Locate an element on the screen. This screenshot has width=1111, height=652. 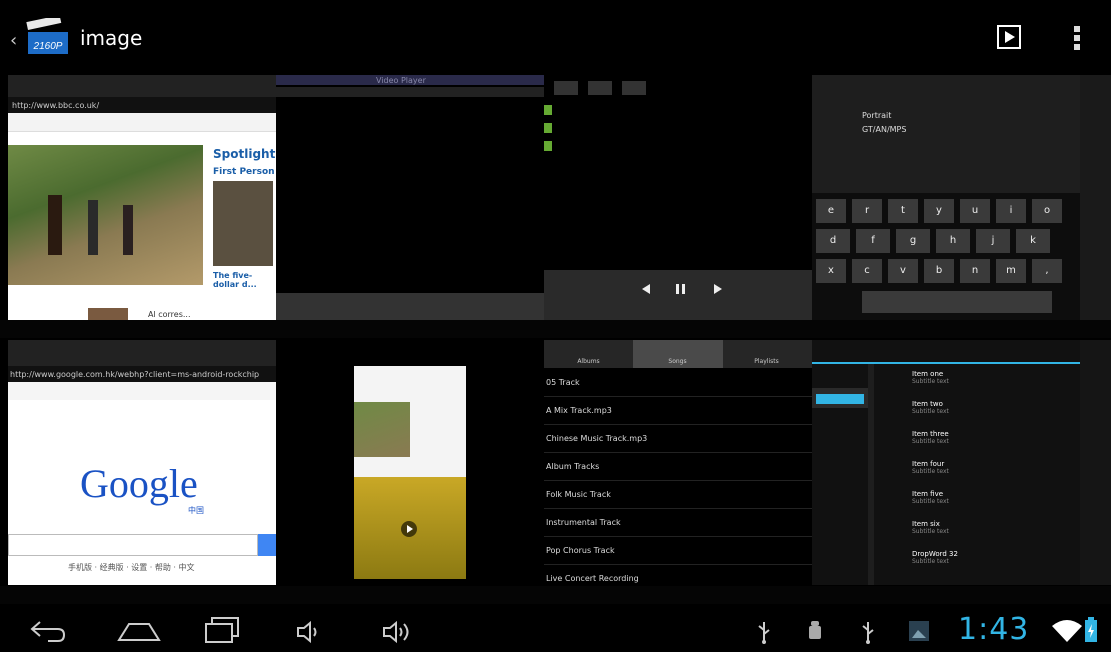
key-g: g is located at coordinates (913, 241).